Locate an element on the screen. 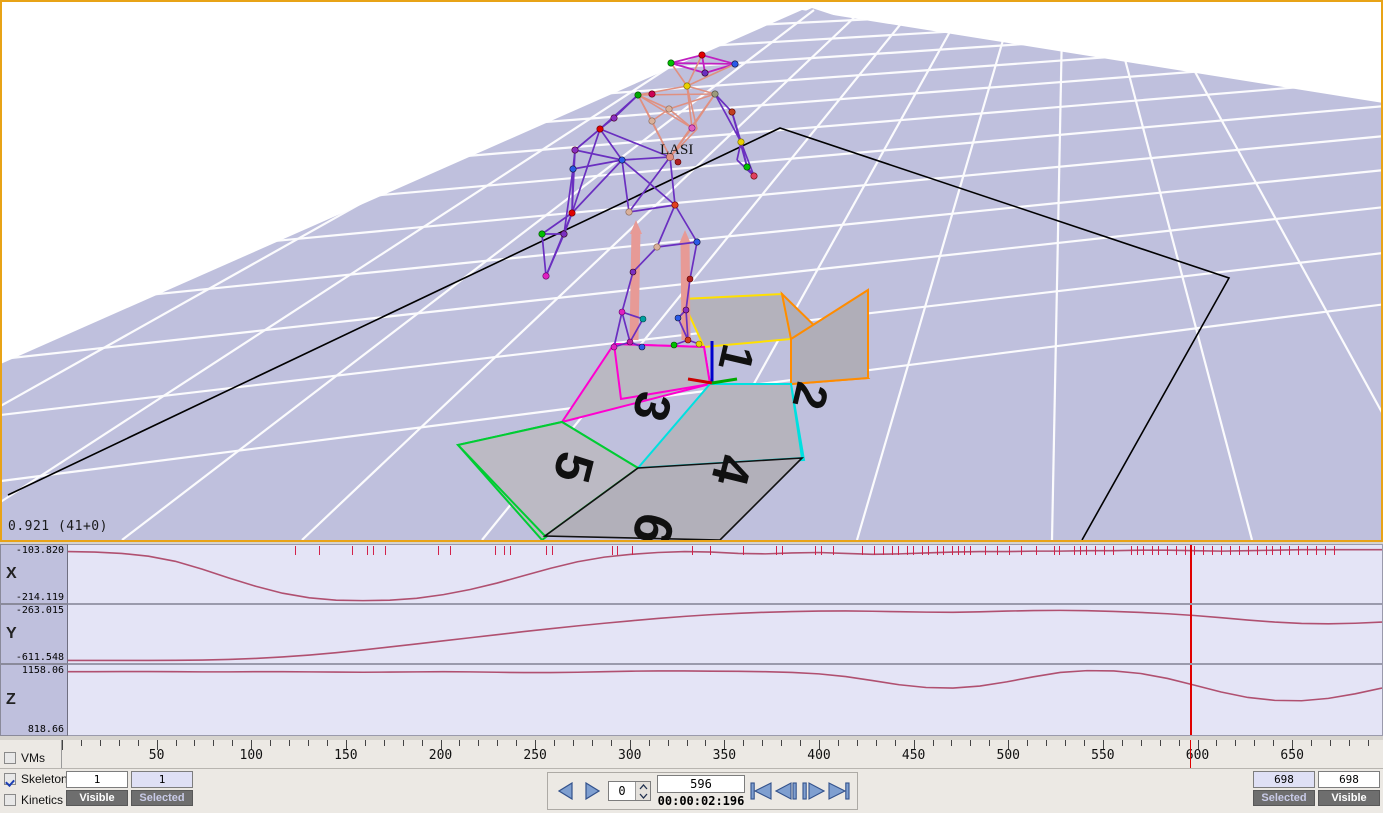  toggle-skeleton: Skeleton is located at coordinates (35, 778).